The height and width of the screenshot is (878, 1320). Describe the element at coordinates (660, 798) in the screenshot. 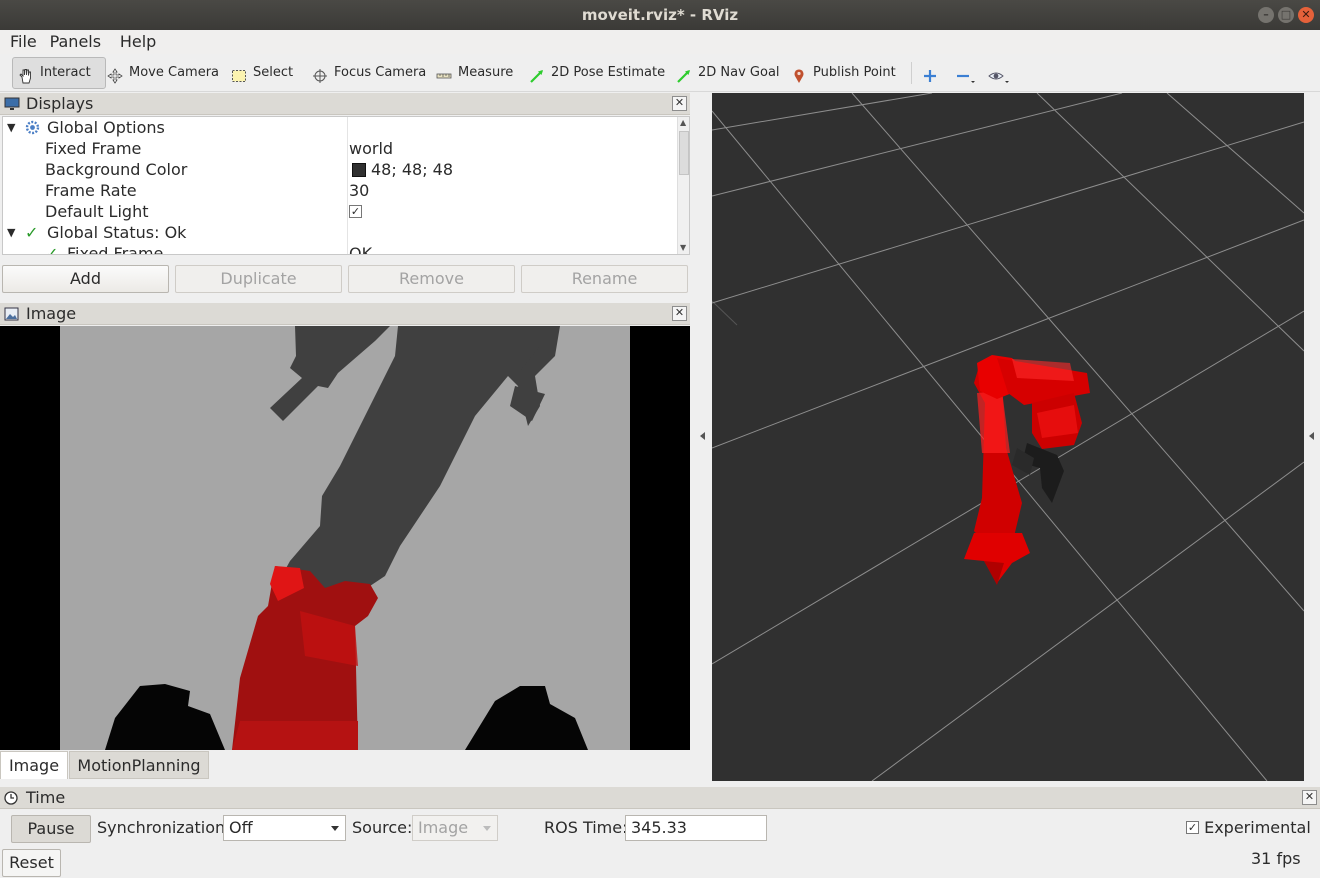

I see `time-panel-header: Time ✕` at that location.